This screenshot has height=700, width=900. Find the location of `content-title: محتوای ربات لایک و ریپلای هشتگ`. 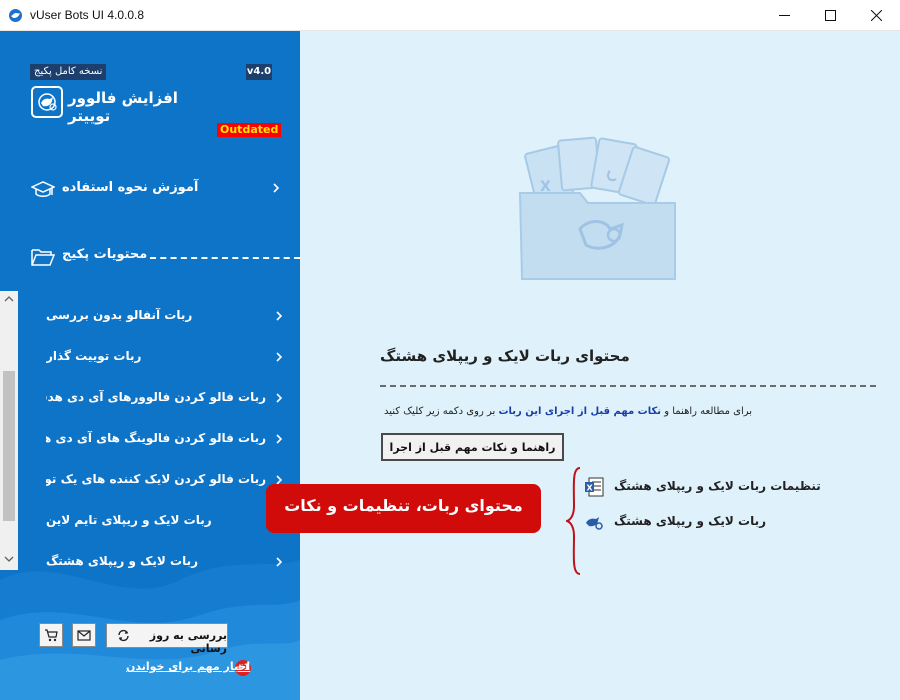

content-title: محتوای ربات لایک و ریپلای هشتگ is located at coordinates (505, 356).